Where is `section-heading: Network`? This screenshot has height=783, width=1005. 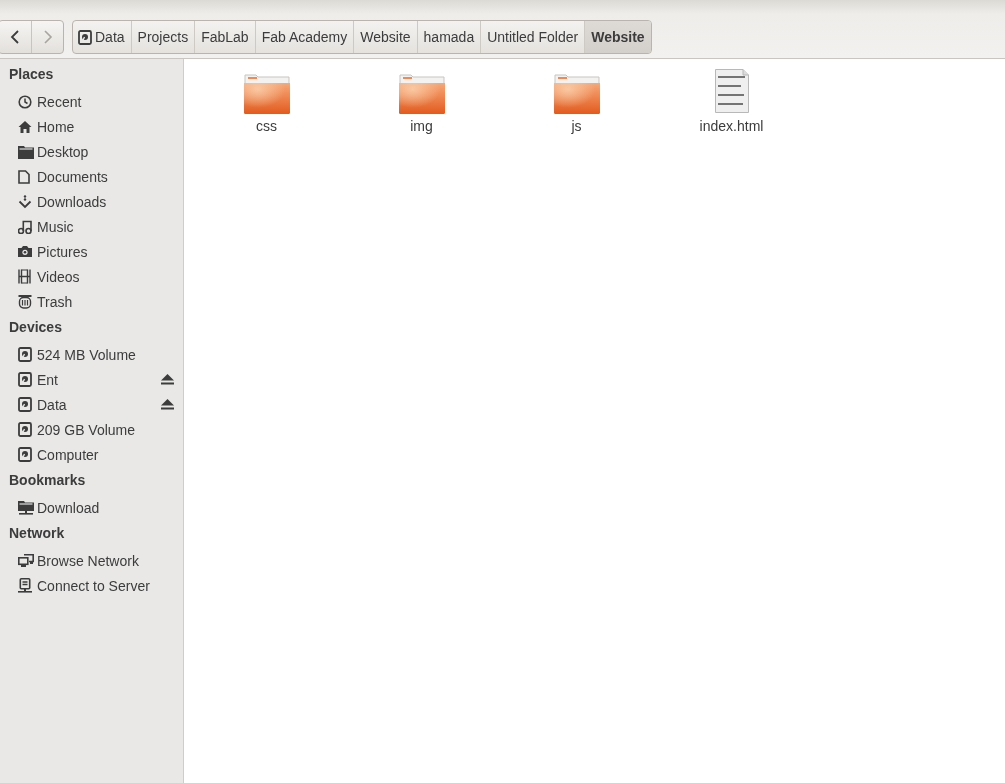
section-heading: Network is located at coordinates (37, 533).